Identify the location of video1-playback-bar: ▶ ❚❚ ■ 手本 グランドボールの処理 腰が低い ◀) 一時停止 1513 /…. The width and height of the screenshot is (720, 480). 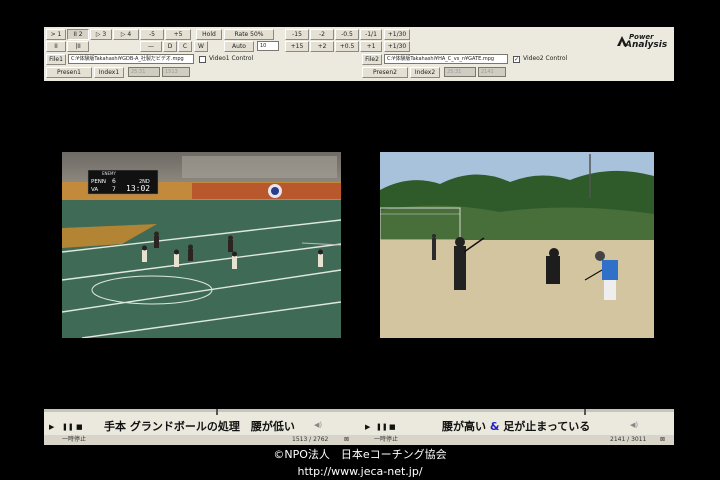
(203, 427).